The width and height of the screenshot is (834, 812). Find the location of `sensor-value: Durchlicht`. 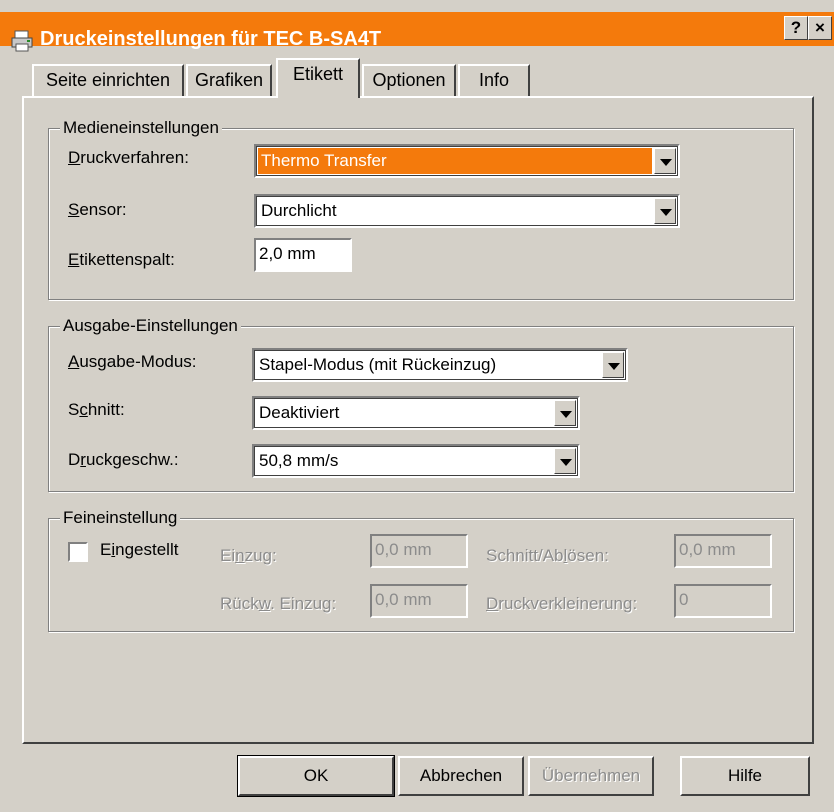

sensor-value: Durchlicht is located at coordinates (299, 210).